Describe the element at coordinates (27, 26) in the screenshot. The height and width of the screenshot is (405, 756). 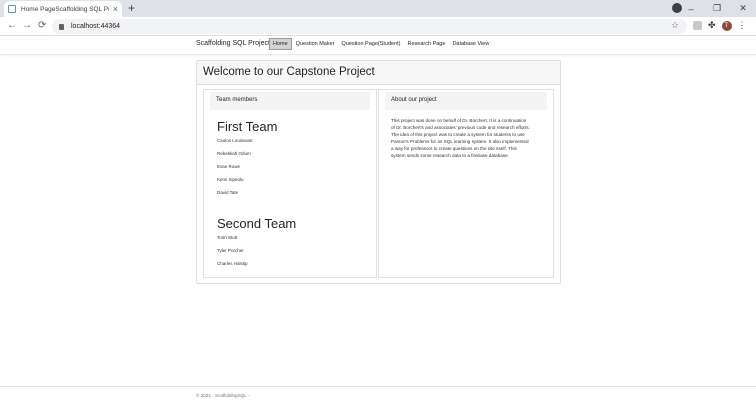
I see `forward-button: →` at that location.